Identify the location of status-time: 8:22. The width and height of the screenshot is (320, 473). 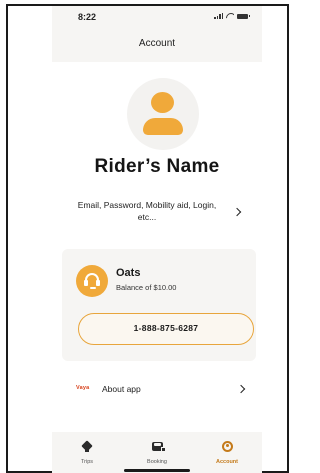
(87, 17).